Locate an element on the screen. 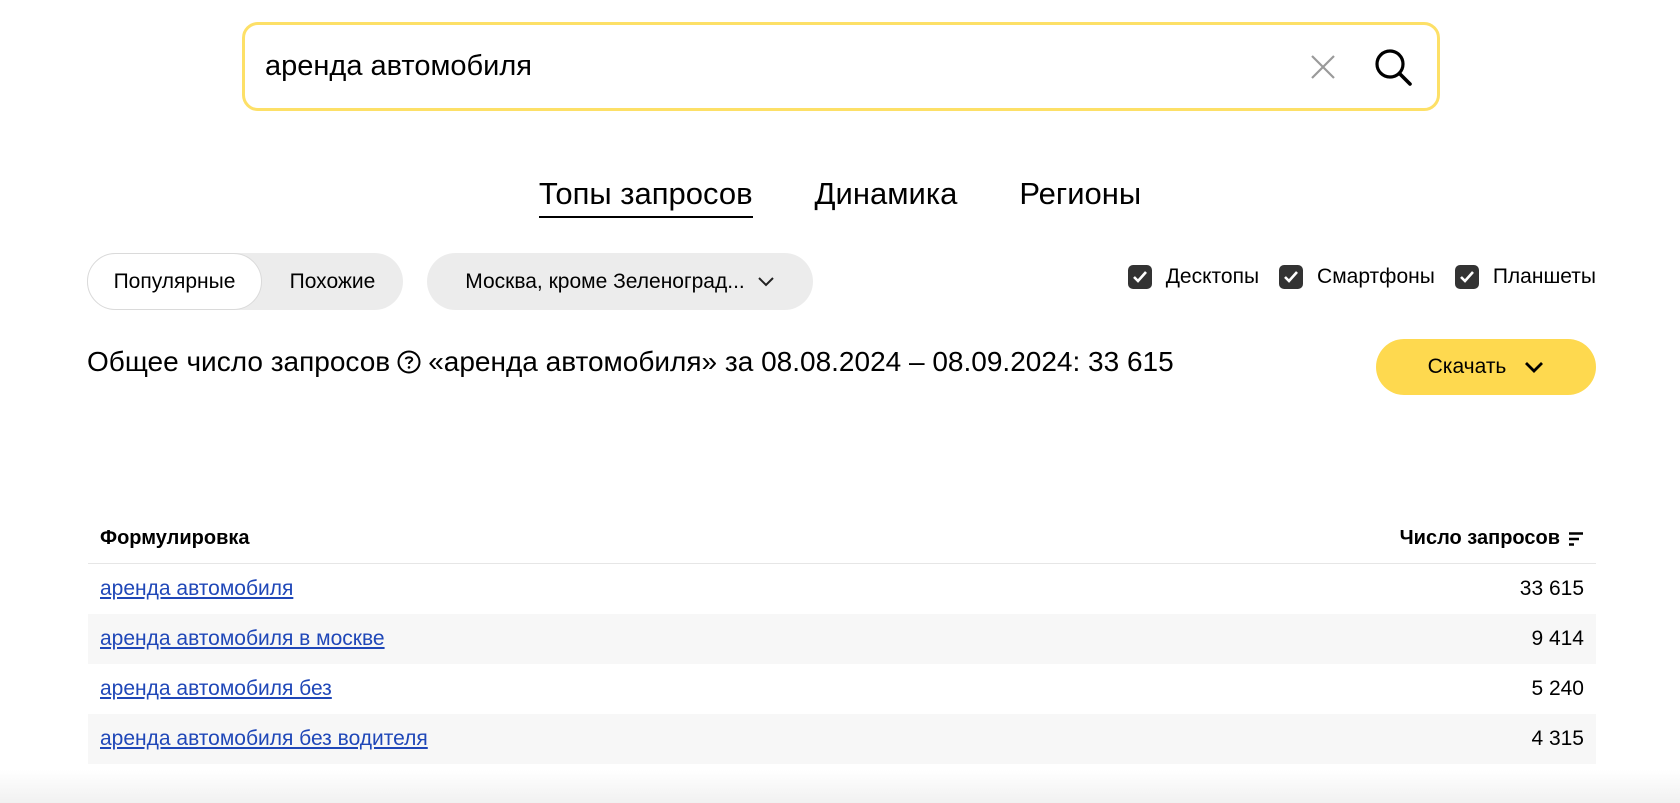 This screenshot has height=803, width=1680. device-smartphone: Смартфоны is located at coordinates (1357, 277).